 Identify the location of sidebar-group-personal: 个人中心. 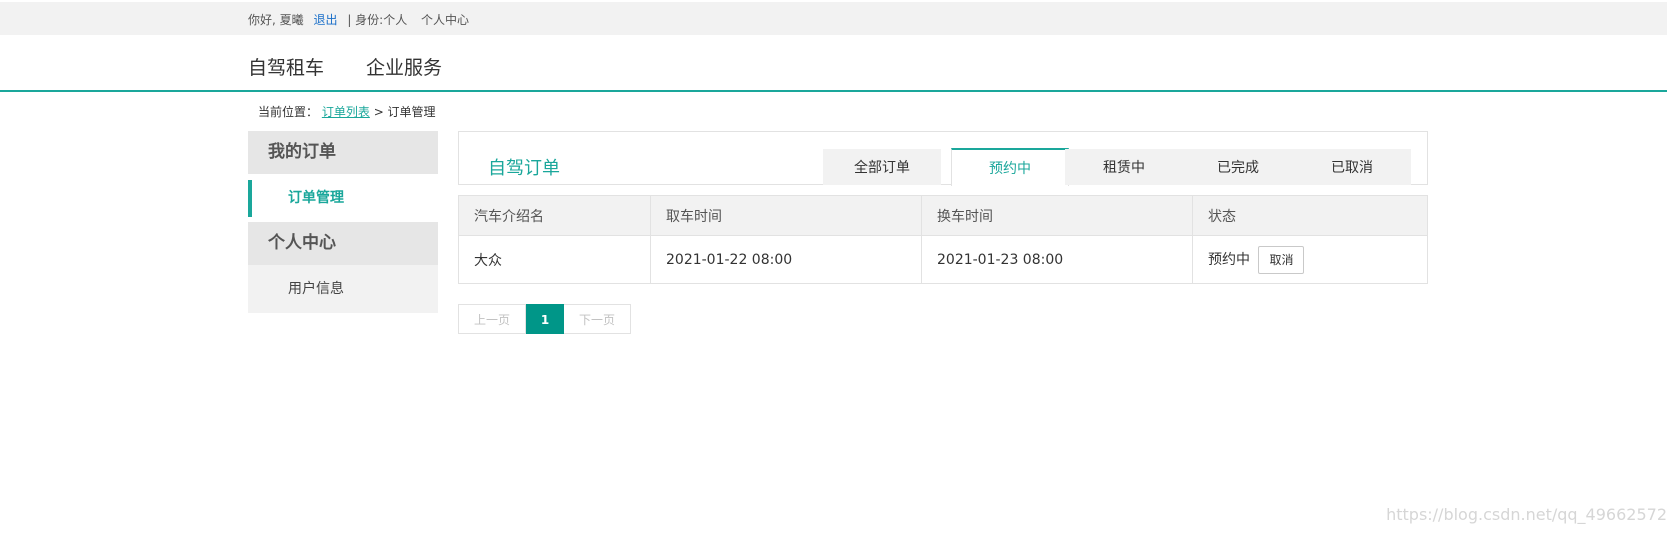
(343, 243).